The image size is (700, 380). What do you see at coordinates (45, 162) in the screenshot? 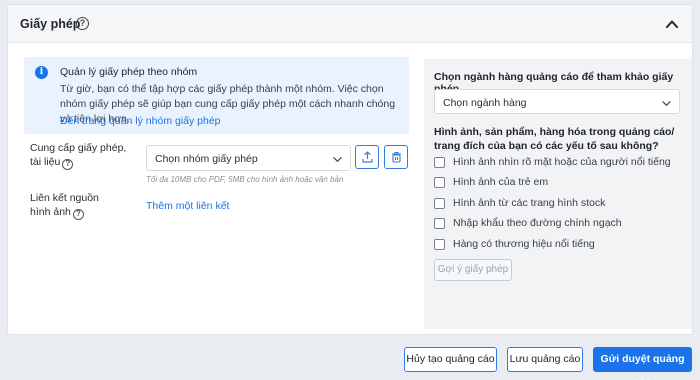
I see `license-label-line2: tài liệu` at bounding box center [45, 162].